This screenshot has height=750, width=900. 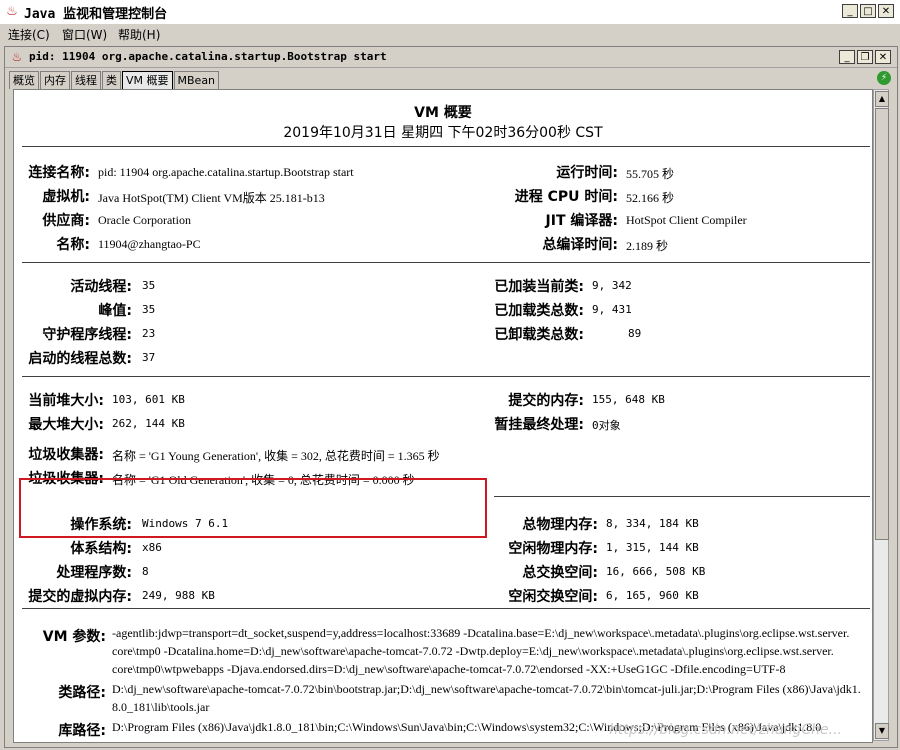 I want to click on connection-info-right-label: 运行时间:, so click(x=587, y=173).